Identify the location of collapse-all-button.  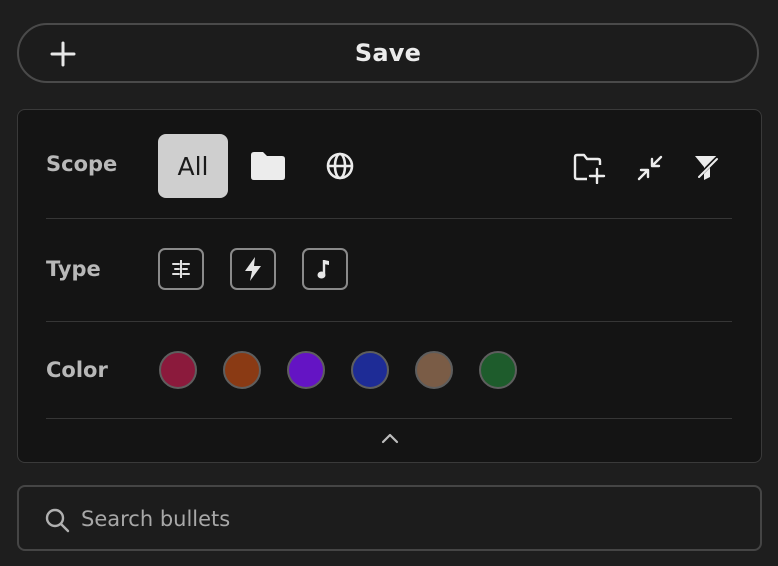
(650, 168).